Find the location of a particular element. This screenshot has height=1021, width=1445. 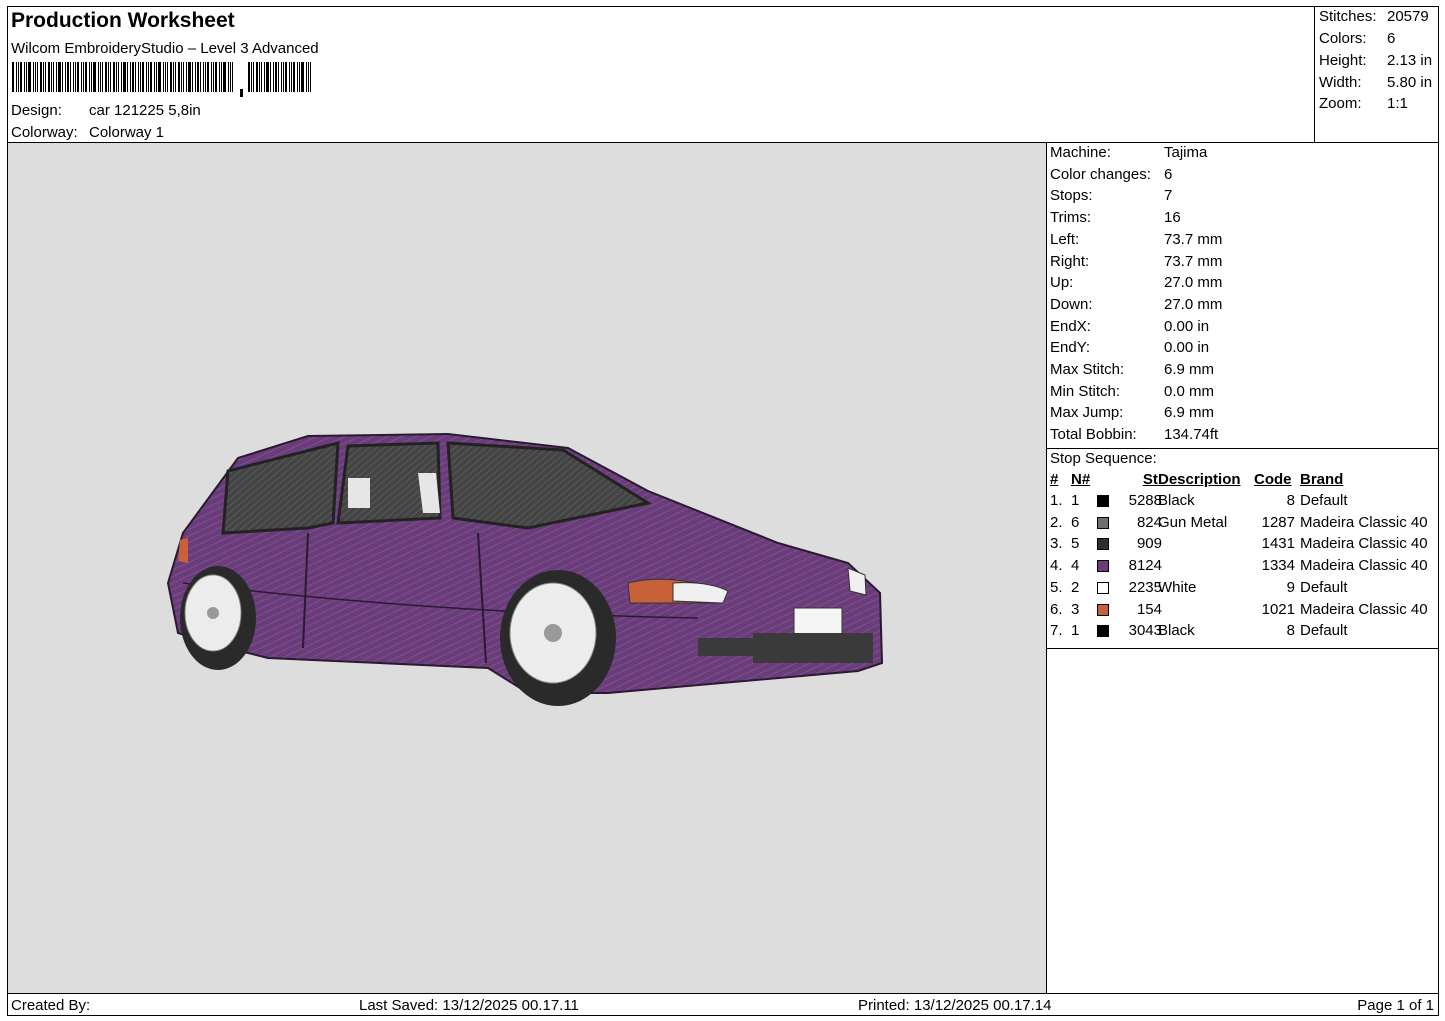

last-saved: Last Saved: 13/12/2025 00.17.11 is located at coordinates (469, 1005).